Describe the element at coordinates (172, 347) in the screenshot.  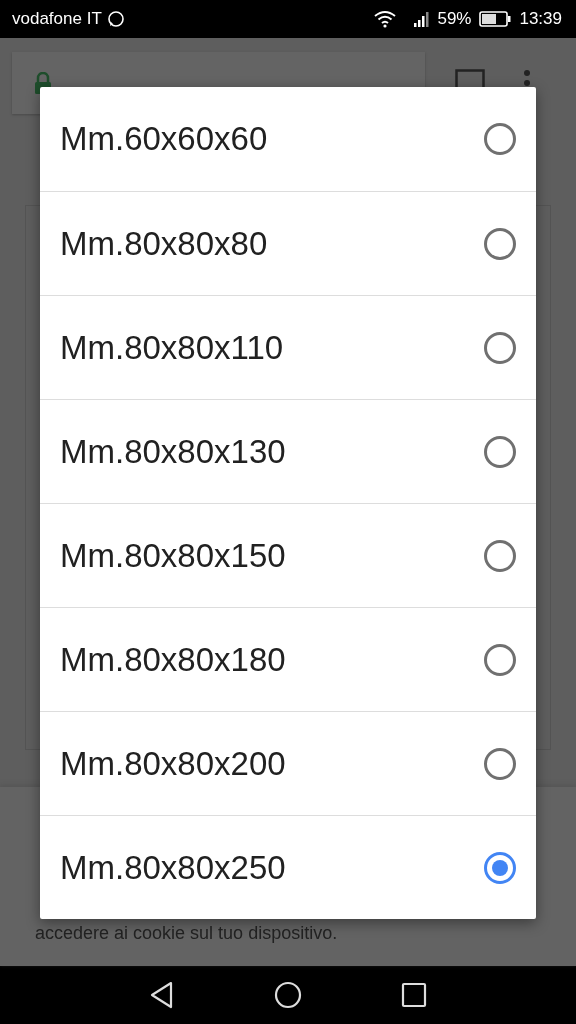
I see `option-label: Mm.80x80x110` at that location.